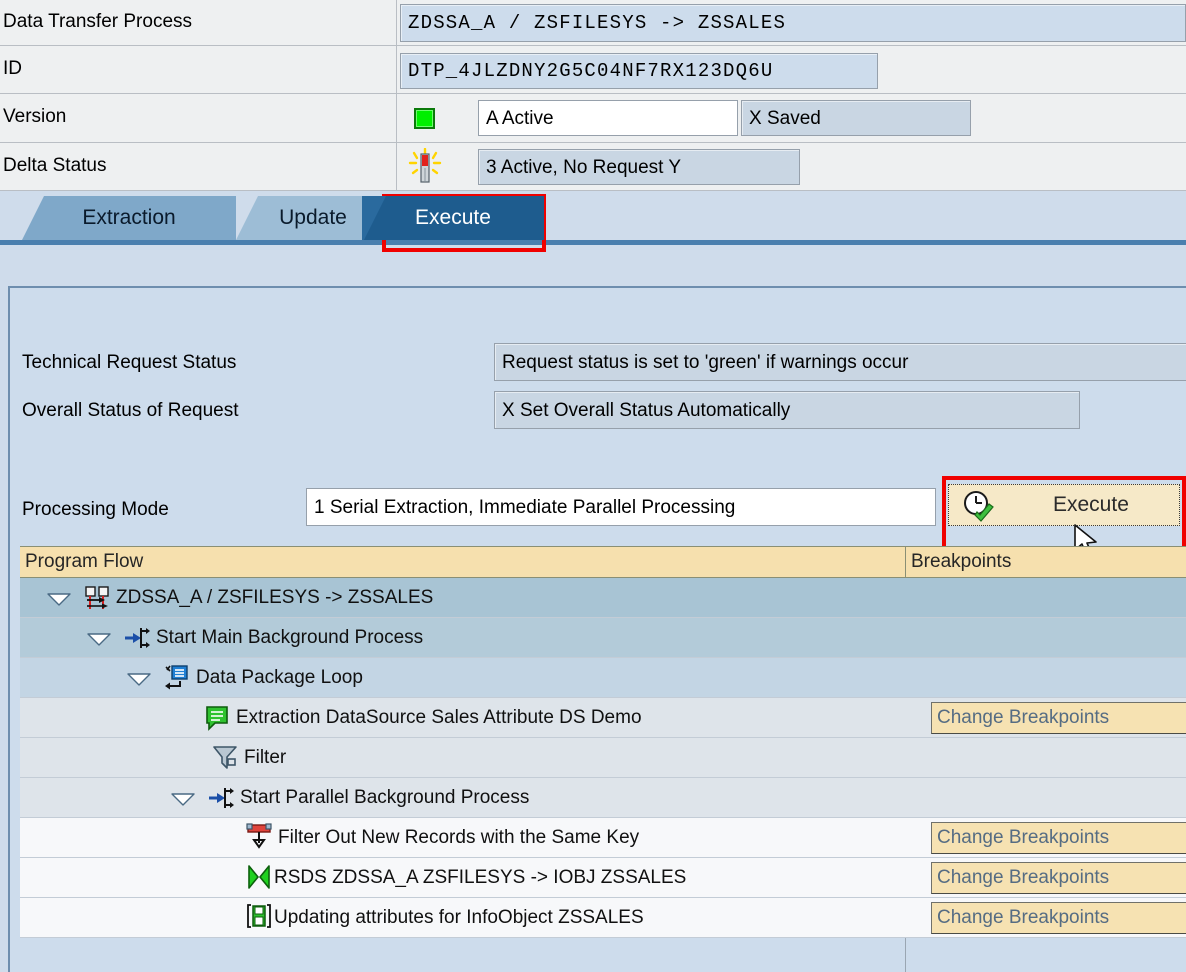 The image size is (1186, 972). Describe the element at coordinates (84, 561) in the screenshot. I see `column-header-program-flow-label: Program Flow` at that location.